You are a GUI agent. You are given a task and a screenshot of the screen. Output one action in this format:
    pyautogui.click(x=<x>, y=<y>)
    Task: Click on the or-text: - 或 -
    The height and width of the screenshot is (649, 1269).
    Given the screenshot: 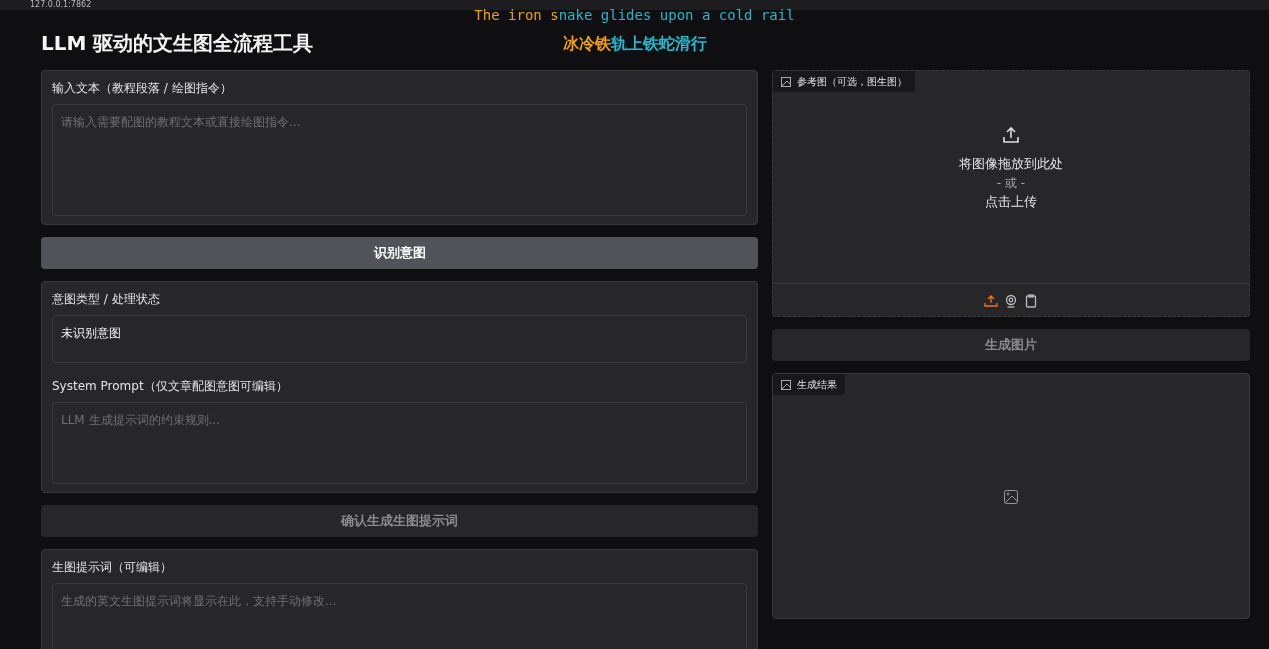 What is the action you would take?
    pyautogui.click(x=1011, y=183)
    